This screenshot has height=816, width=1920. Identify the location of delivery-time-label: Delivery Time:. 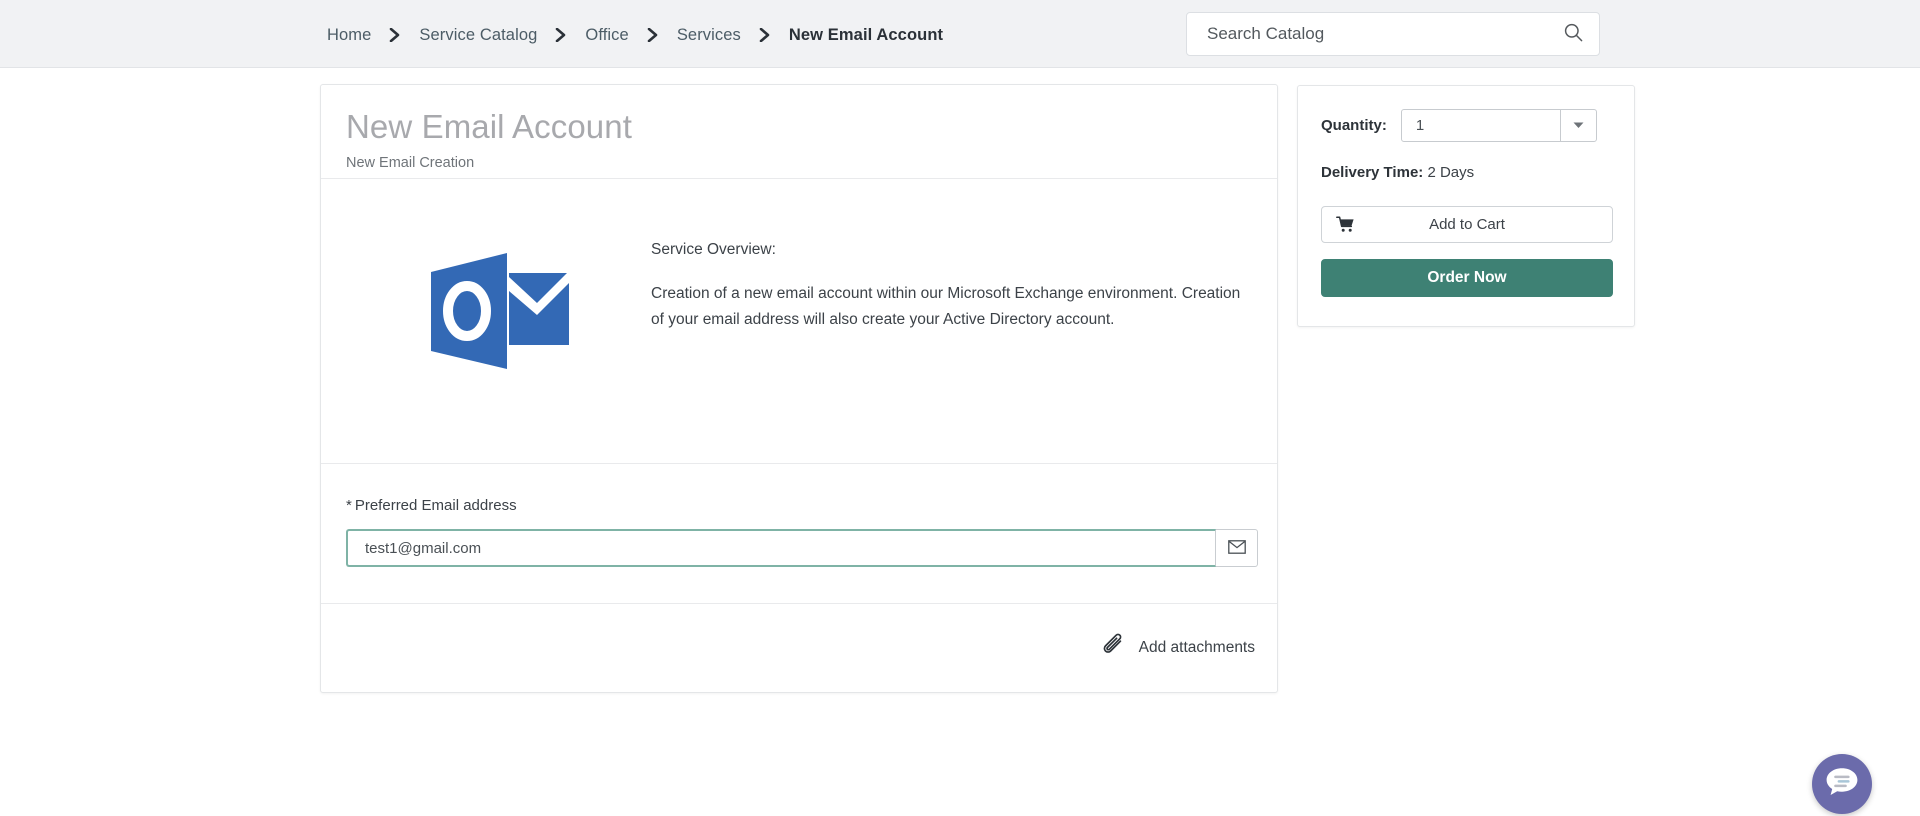
(1372, 172).